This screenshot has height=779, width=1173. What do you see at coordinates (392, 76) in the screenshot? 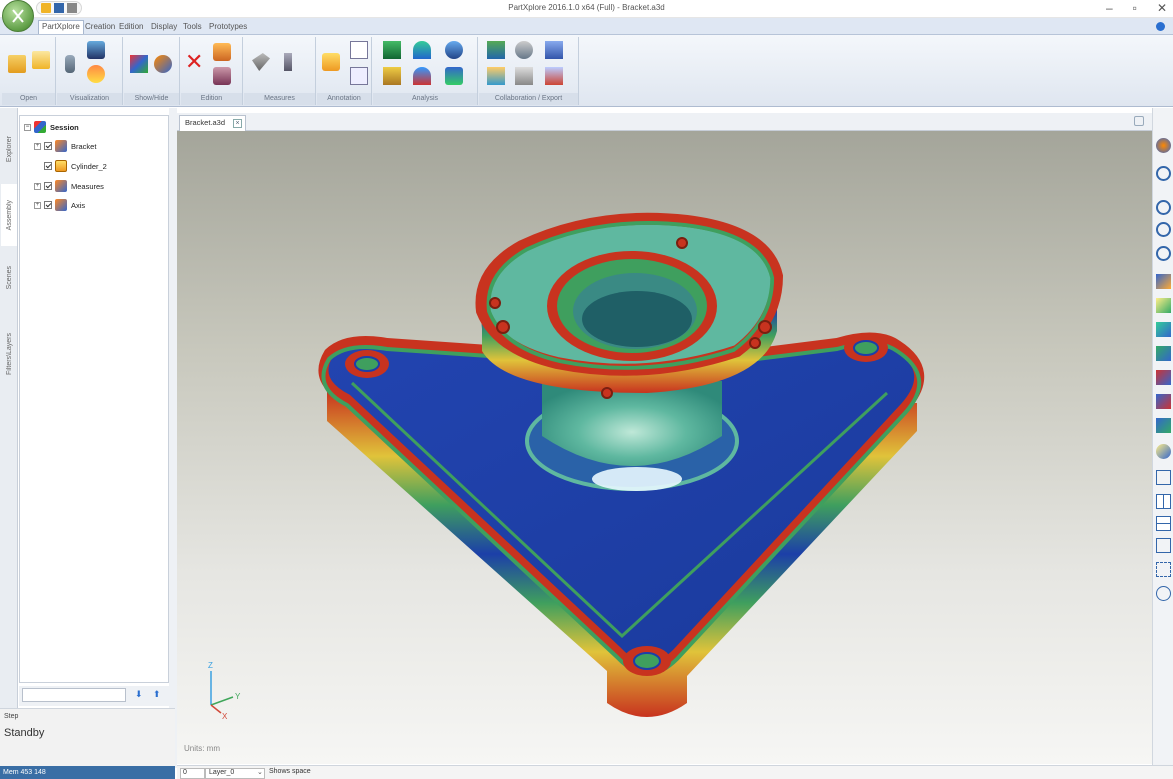
I see `compare-icon` at bounding box center [392, 76].